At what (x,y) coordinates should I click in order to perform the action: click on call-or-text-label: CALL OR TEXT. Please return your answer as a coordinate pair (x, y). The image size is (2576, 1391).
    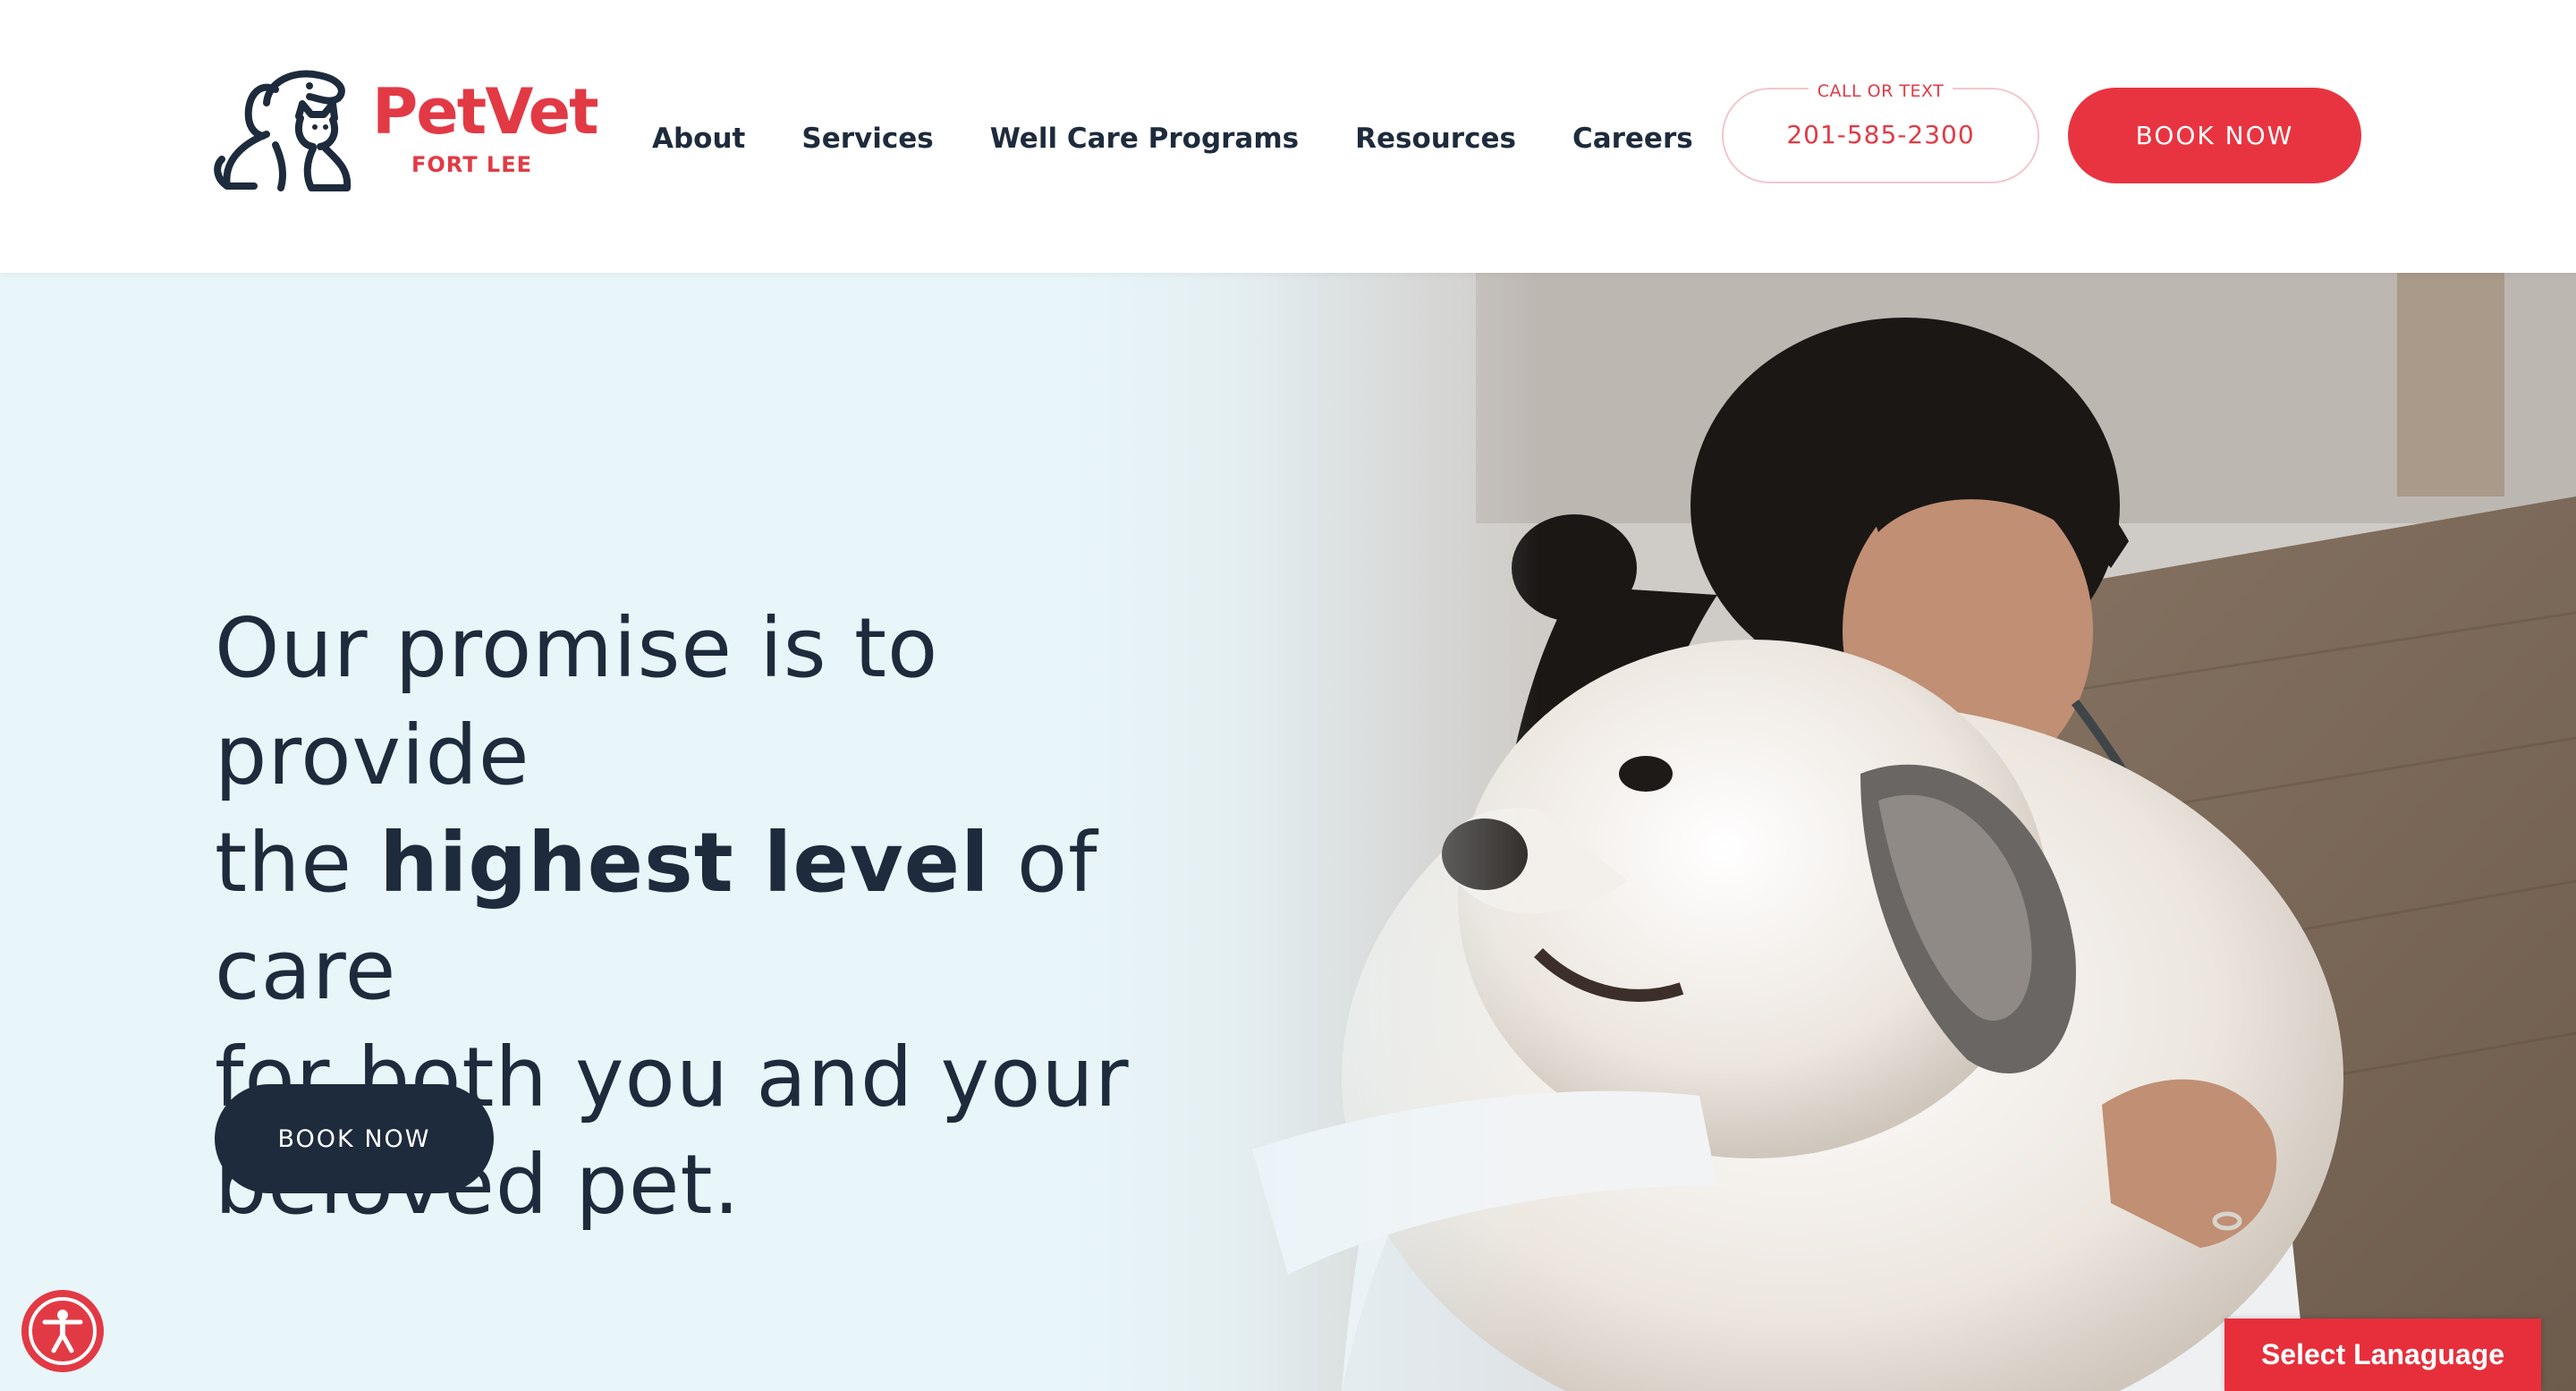
    Looking at the image, I should click on (1881, 91).